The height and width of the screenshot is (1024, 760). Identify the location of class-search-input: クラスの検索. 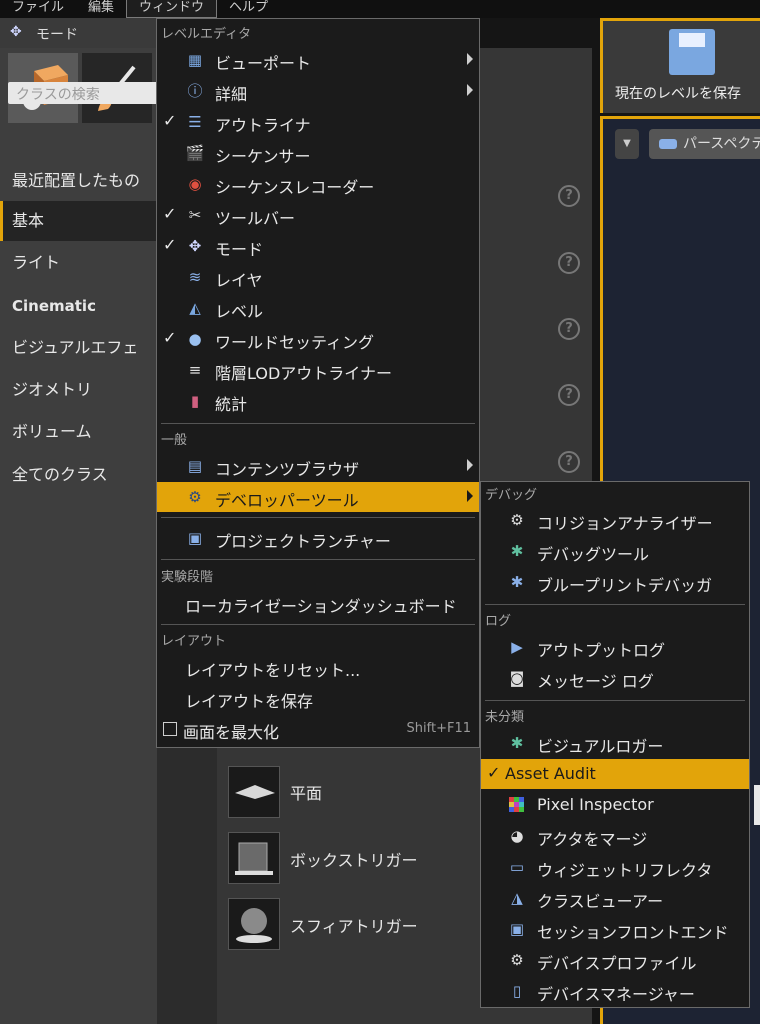
(83, 93).